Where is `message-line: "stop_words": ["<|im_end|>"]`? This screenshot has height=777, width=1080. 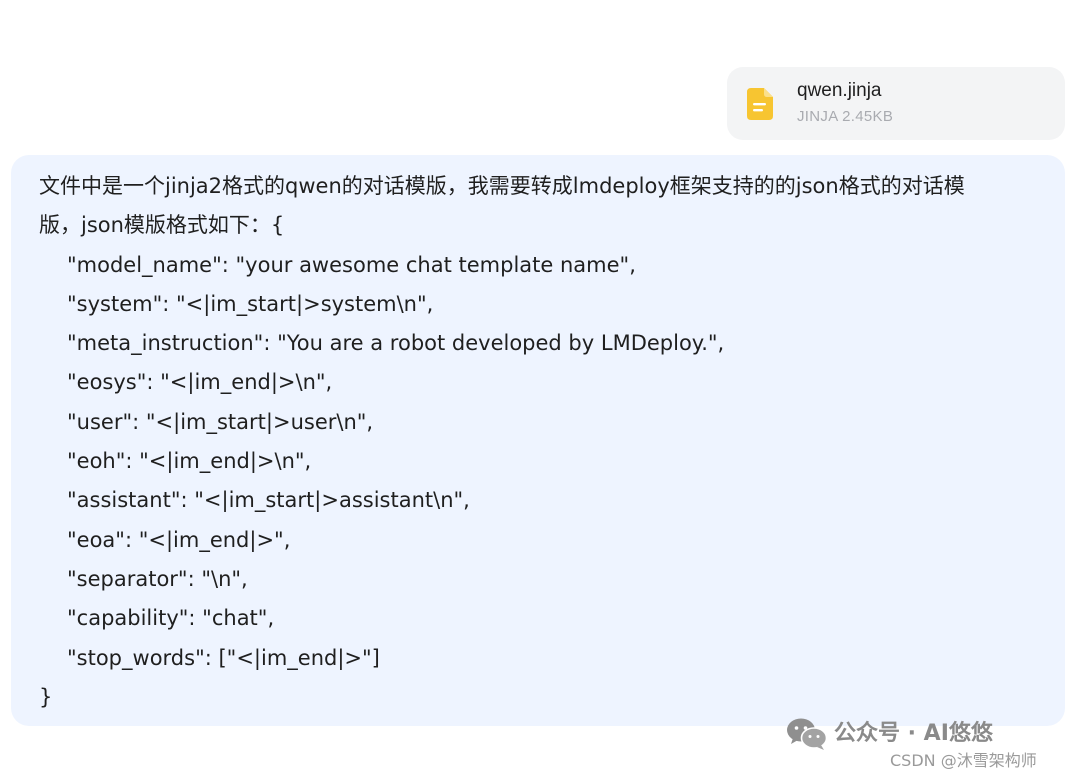 message-line: "stop_words": ["<|im_end|>"] is located at coordinates (223, 657).